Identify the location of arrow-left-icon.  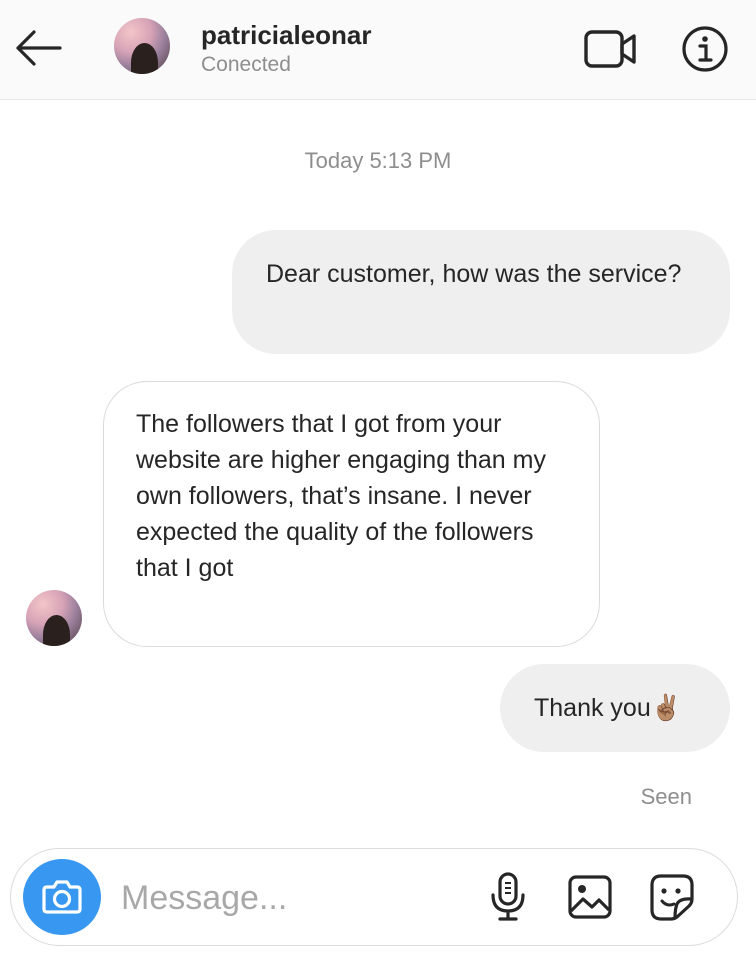
(39, 48).